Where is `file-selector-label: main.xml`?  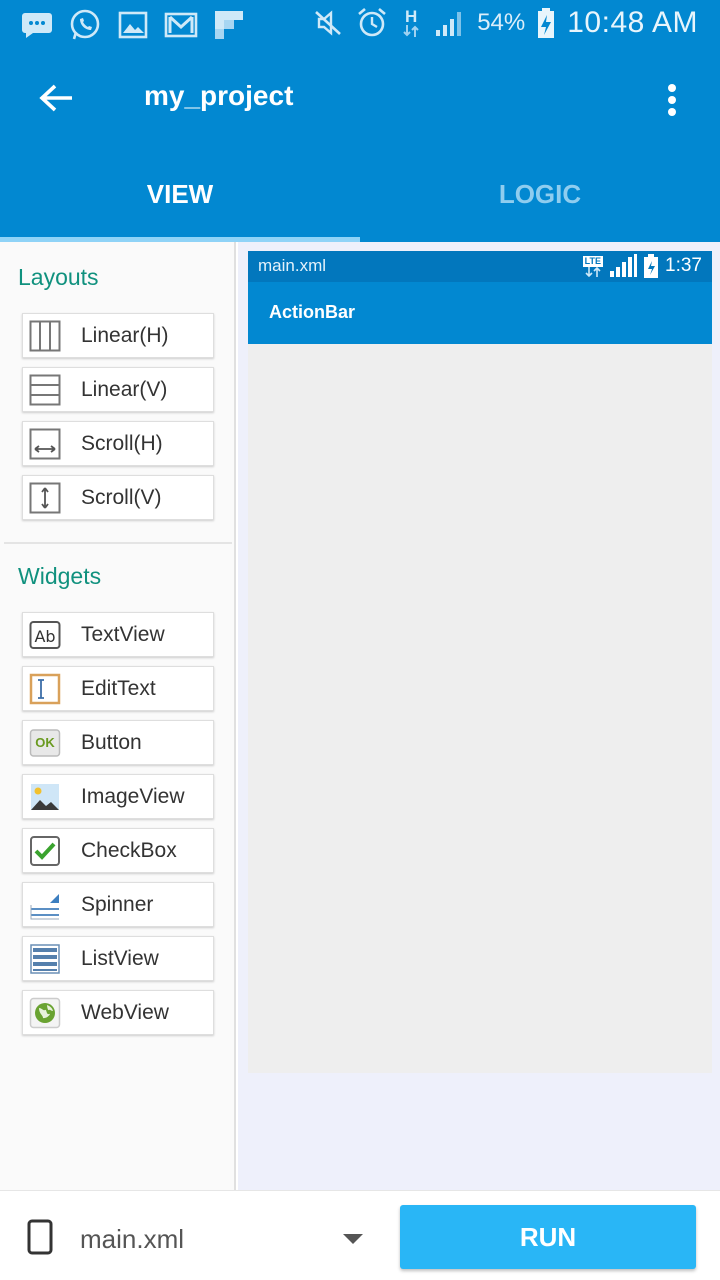 file-selector-label: main.xml is located at coordinates (132, 1239).